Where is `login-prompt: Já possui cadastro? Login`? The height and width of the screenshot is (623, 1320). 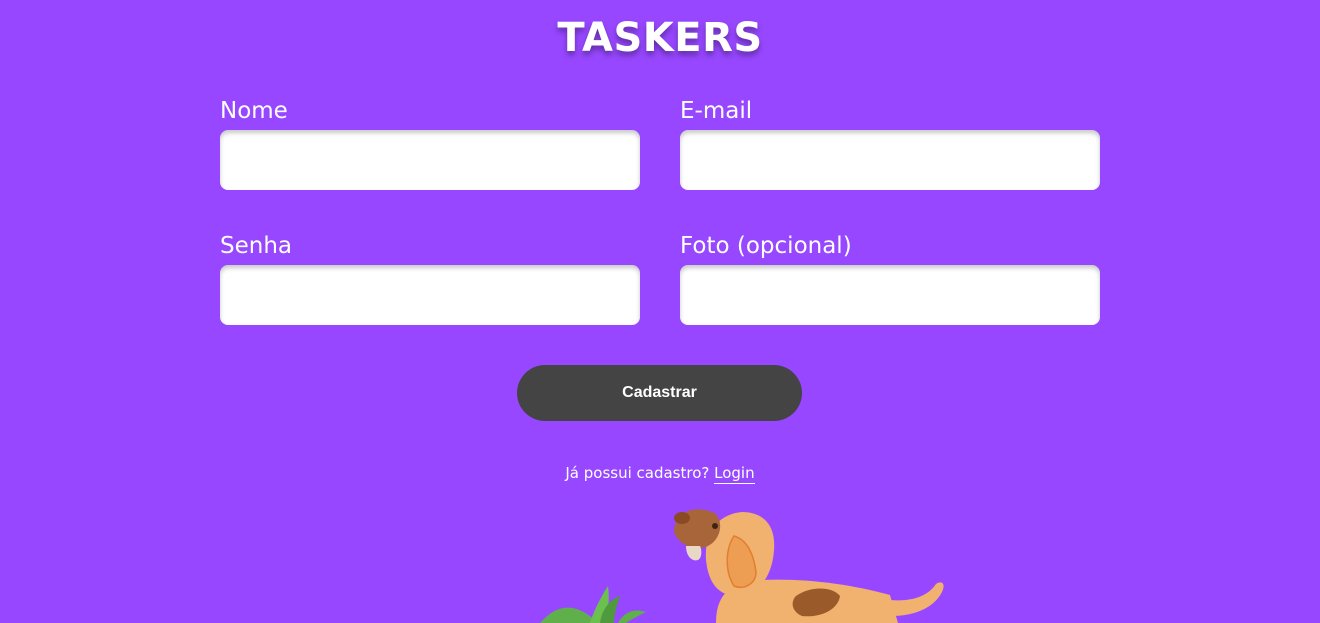 login-prompt: Já possui cadastro? Login is located at coordinates (660, 473).